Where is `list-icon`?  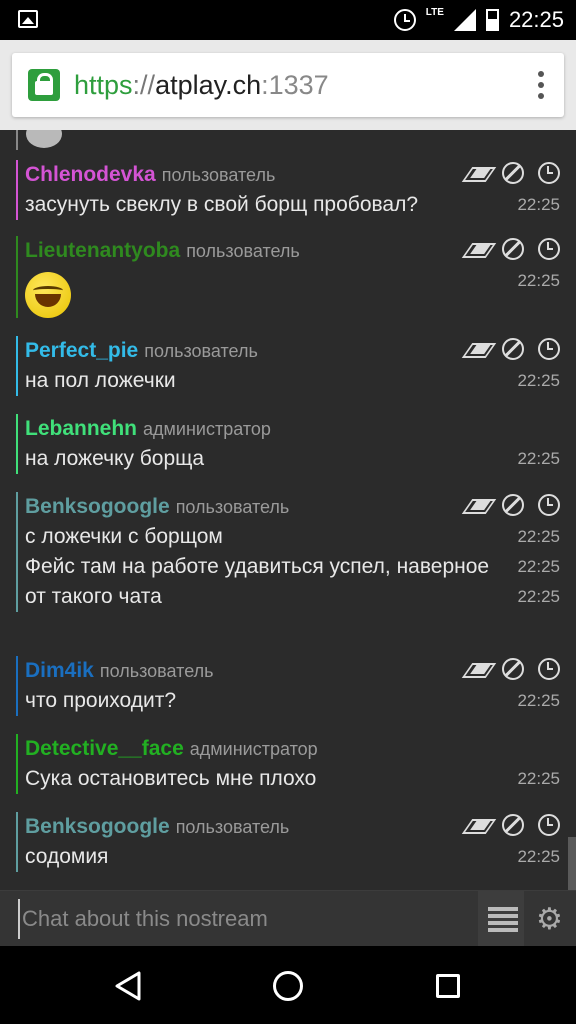 list-icon is located at coordinates (503, 919).